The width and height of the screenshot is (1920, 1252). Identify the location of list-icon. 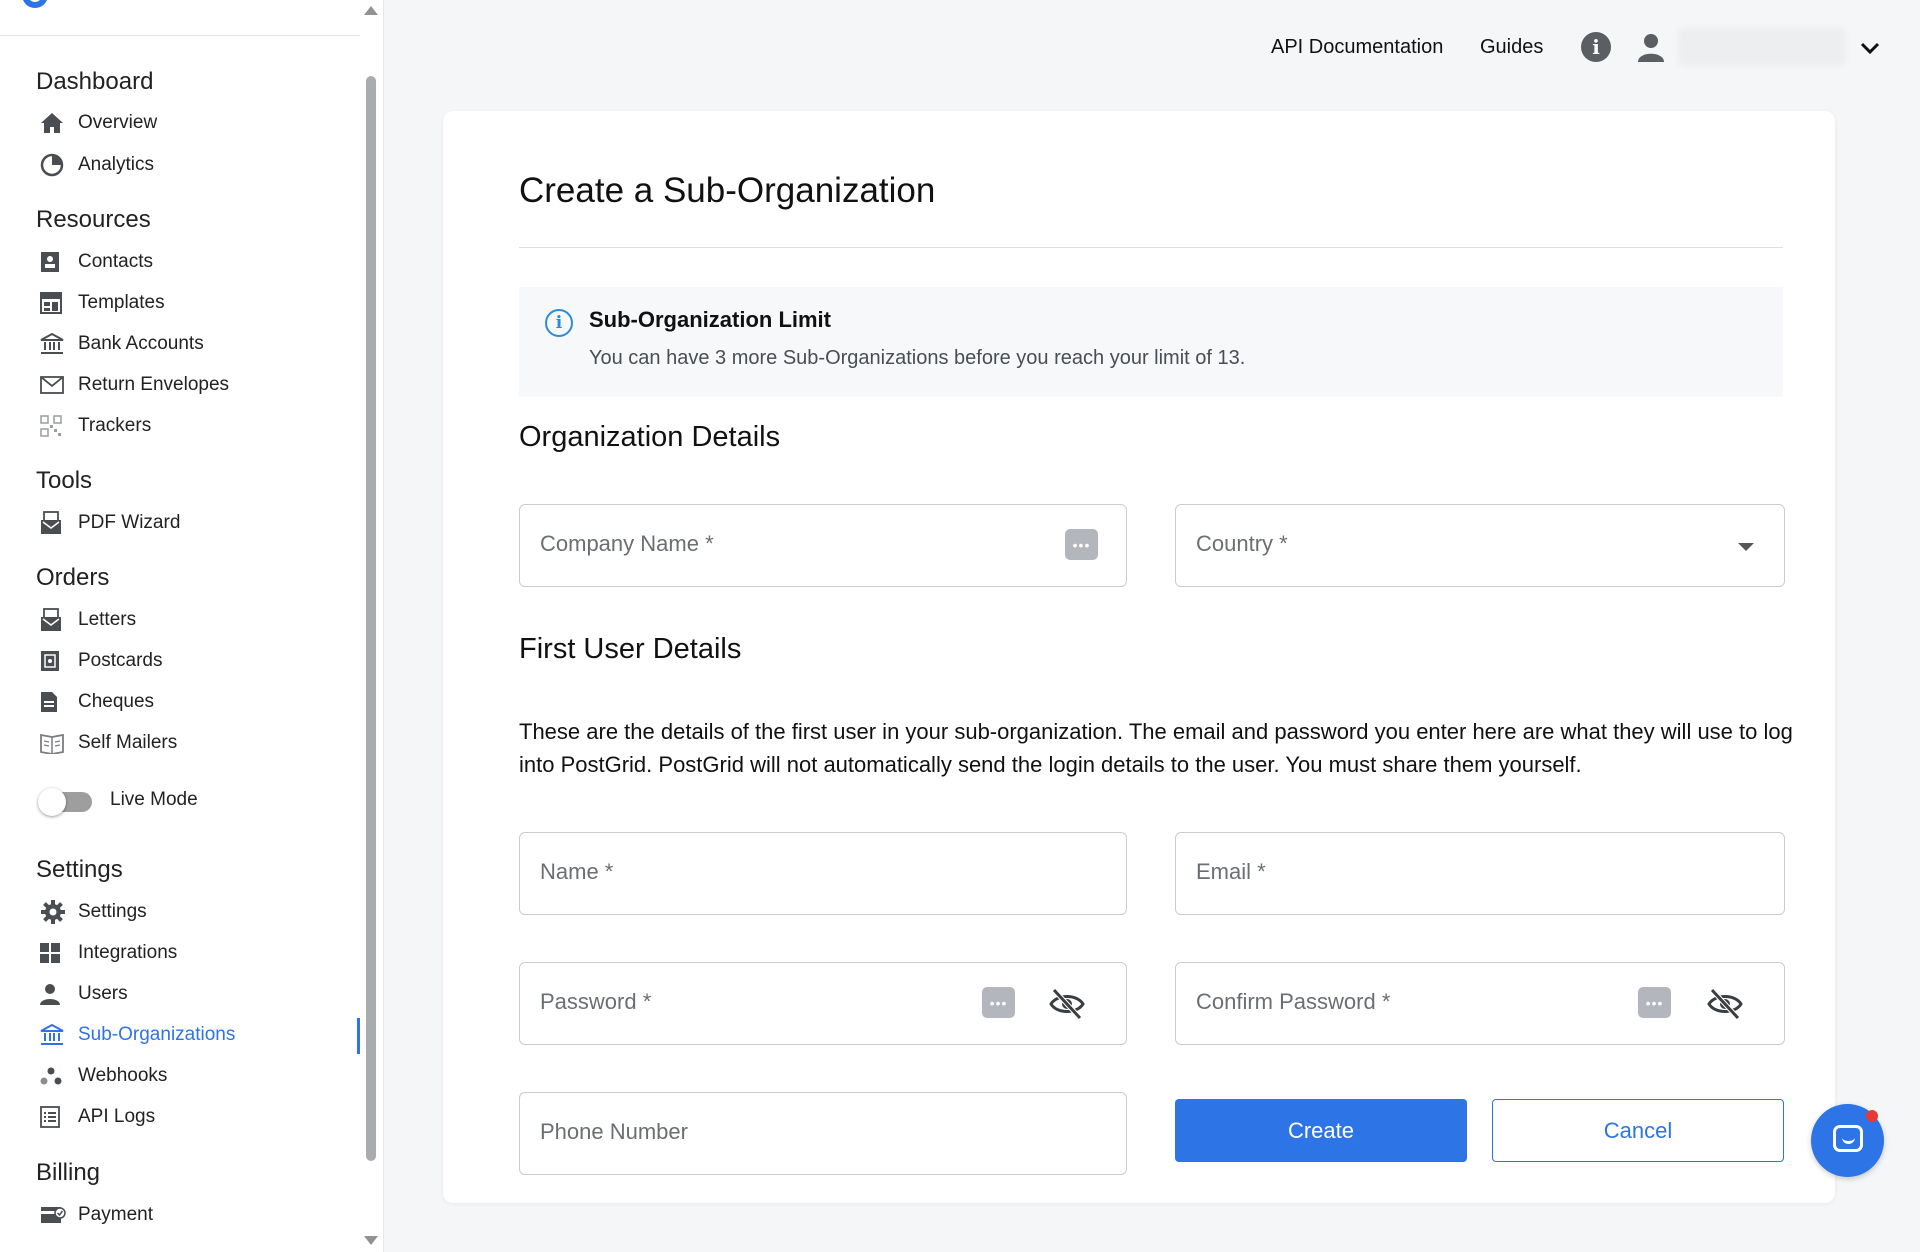
(56, 1117).